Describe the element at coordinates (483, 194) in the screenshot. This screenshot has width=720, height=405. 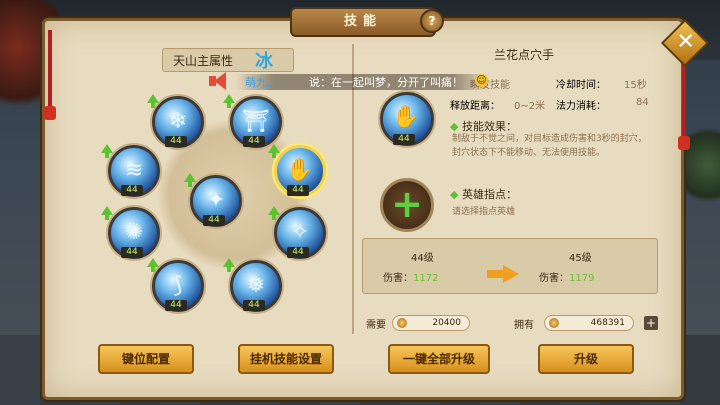
I see `hero-guide-title: ◆ 英雄指点：` at that location.